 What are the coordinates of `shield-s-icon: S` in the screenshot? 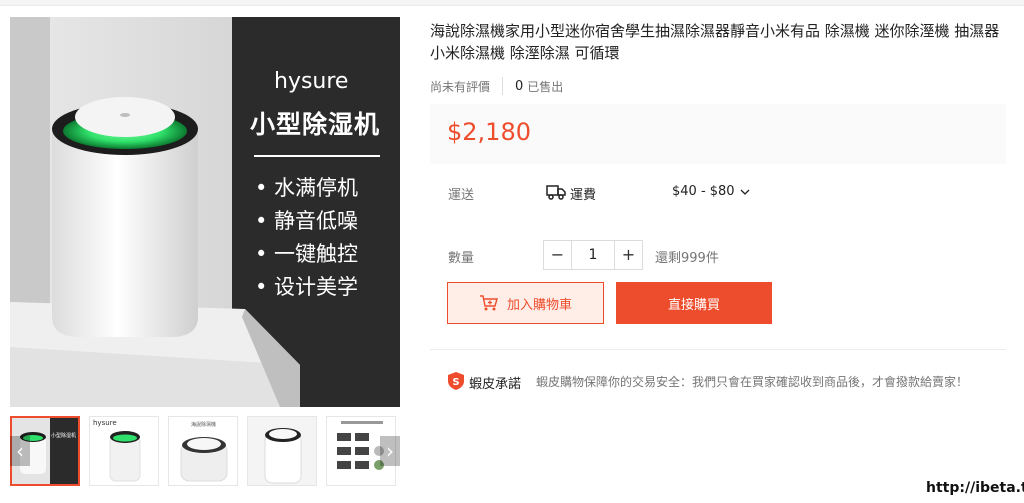 It's located at (456, 381).